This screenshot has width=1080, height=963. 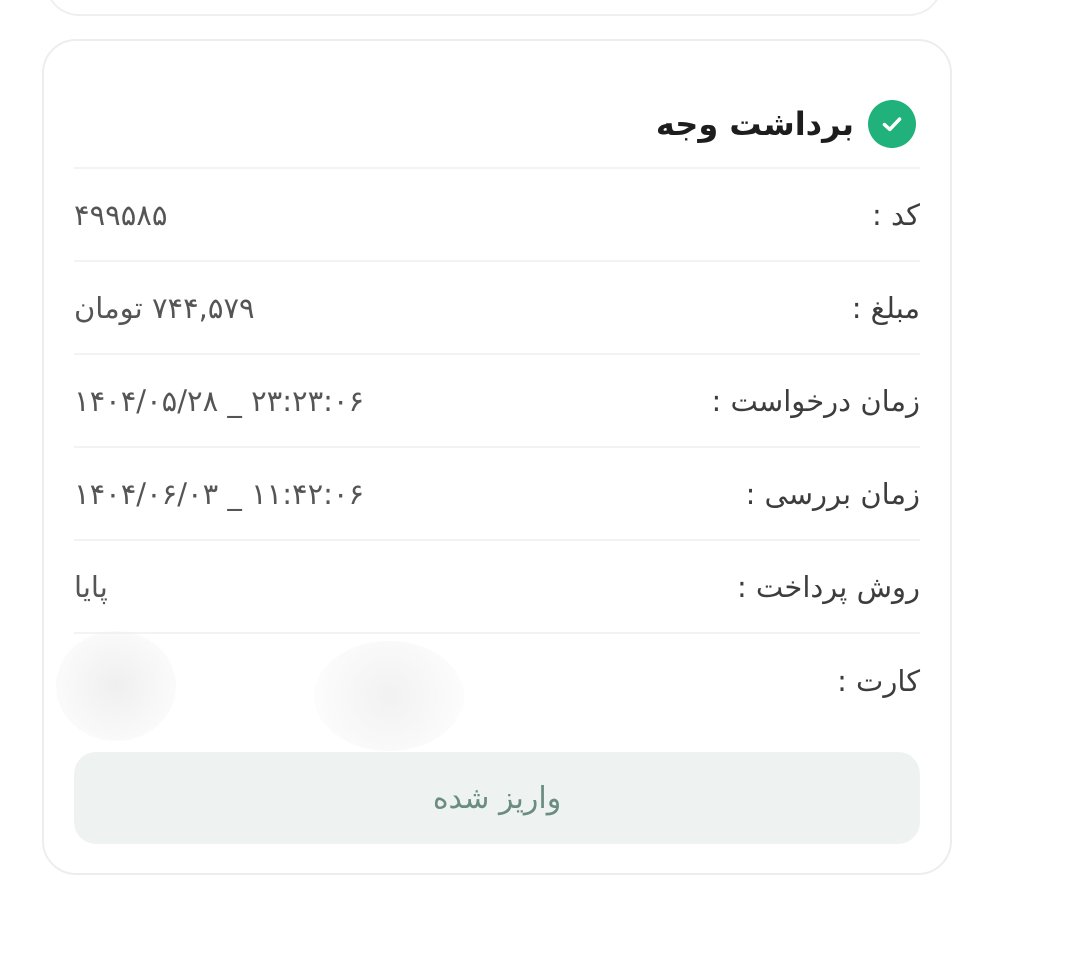 I want to click on previous-card-edge, so click(x=494, y=8).